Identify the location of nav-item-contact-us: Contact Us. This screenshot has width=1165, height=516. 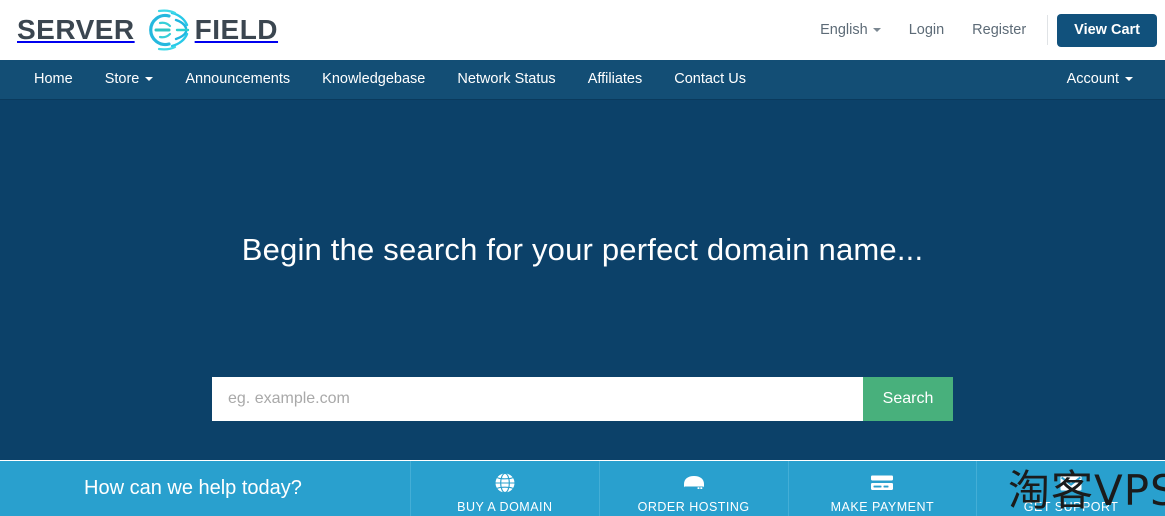
(710, 79).